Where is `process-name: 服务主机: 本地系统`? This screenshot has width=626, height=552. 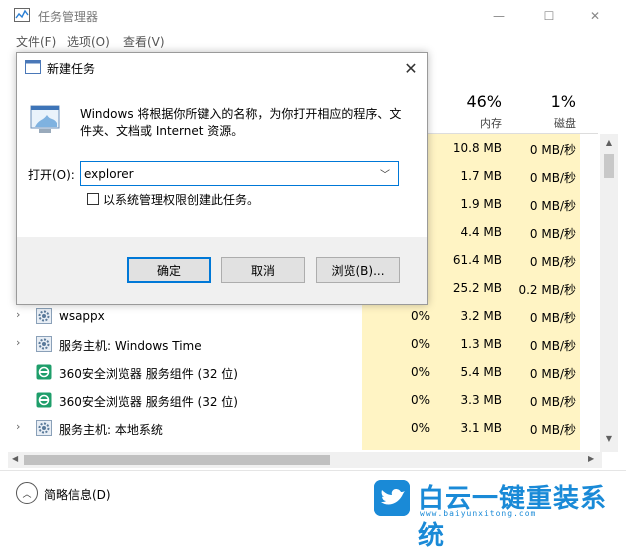 process-name: 服务主机: 本地系统 is located at coordinates (111, 430).